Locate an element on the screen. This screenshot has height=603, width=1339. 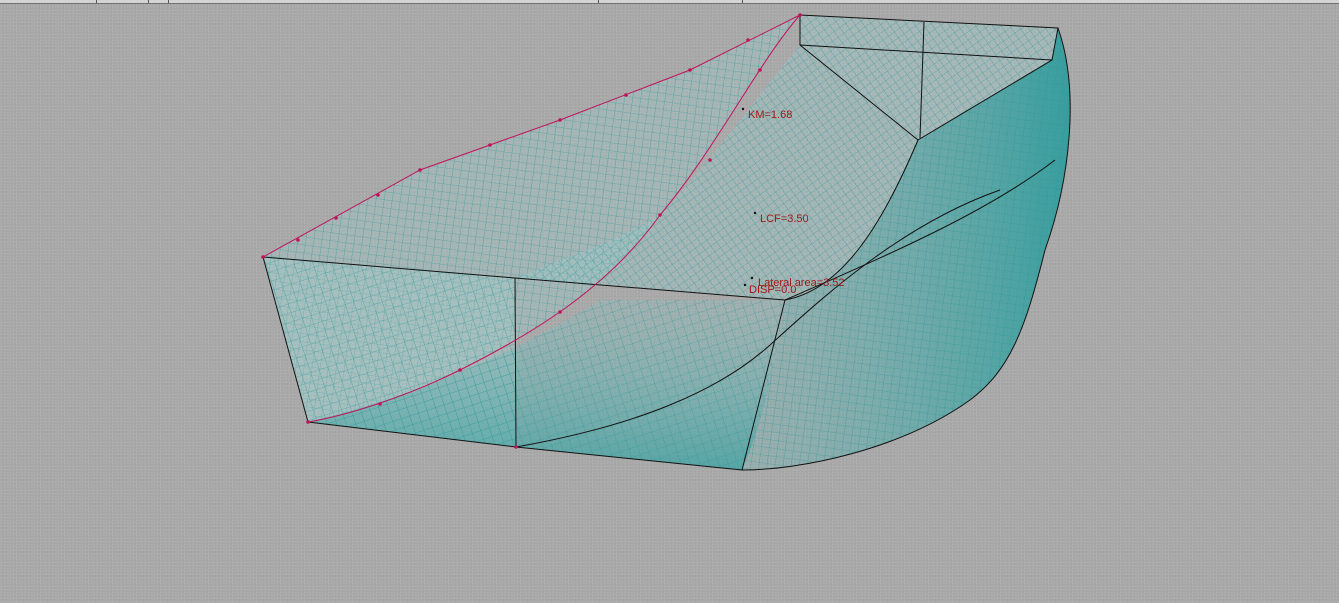
km-label: KM=1.68 is located at coordinates (770, 115).